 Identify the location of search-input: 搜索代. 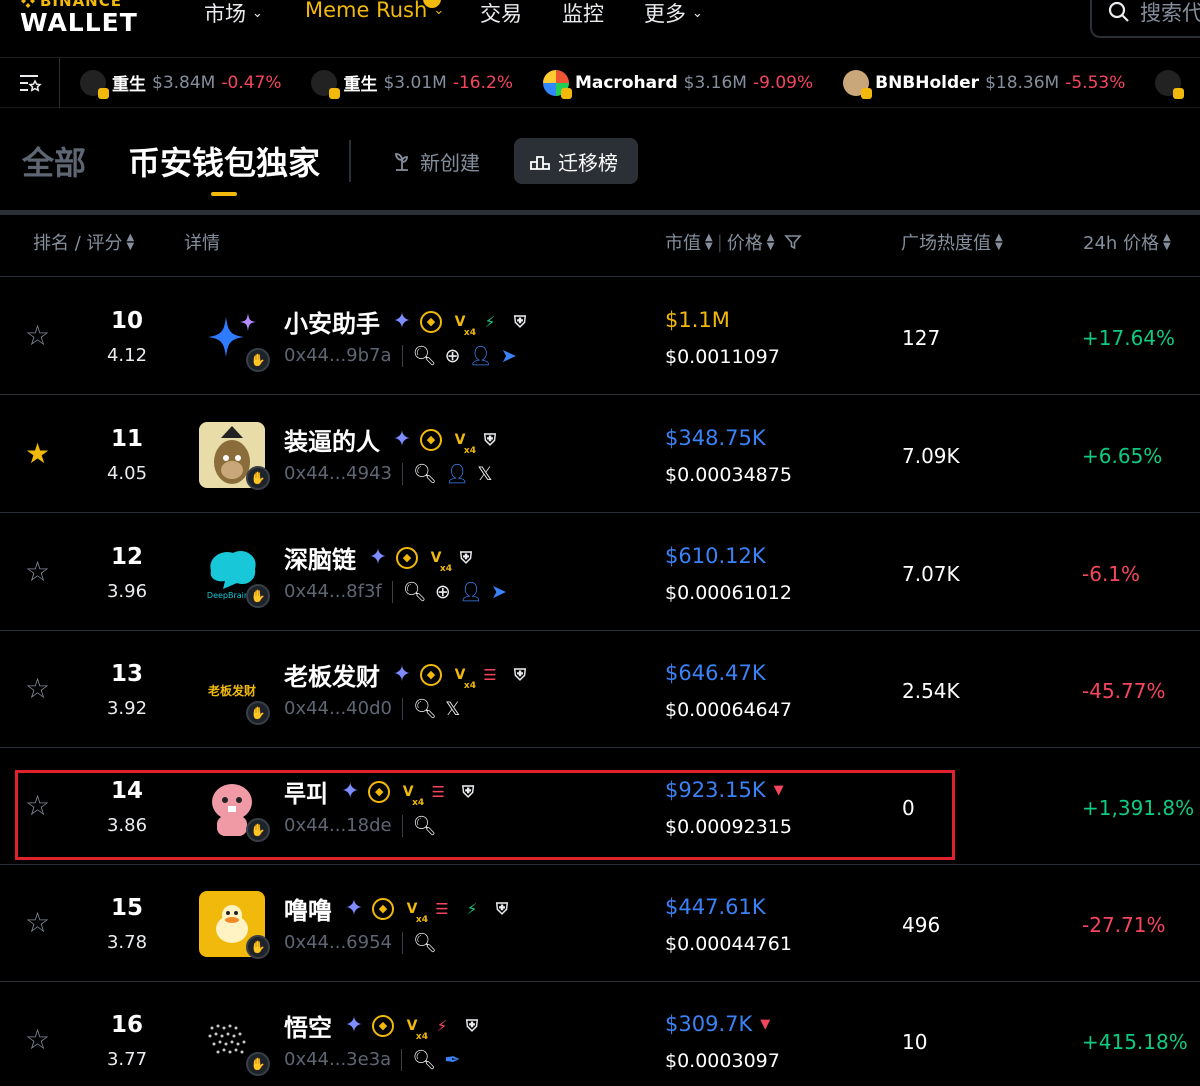
(1145, 19).